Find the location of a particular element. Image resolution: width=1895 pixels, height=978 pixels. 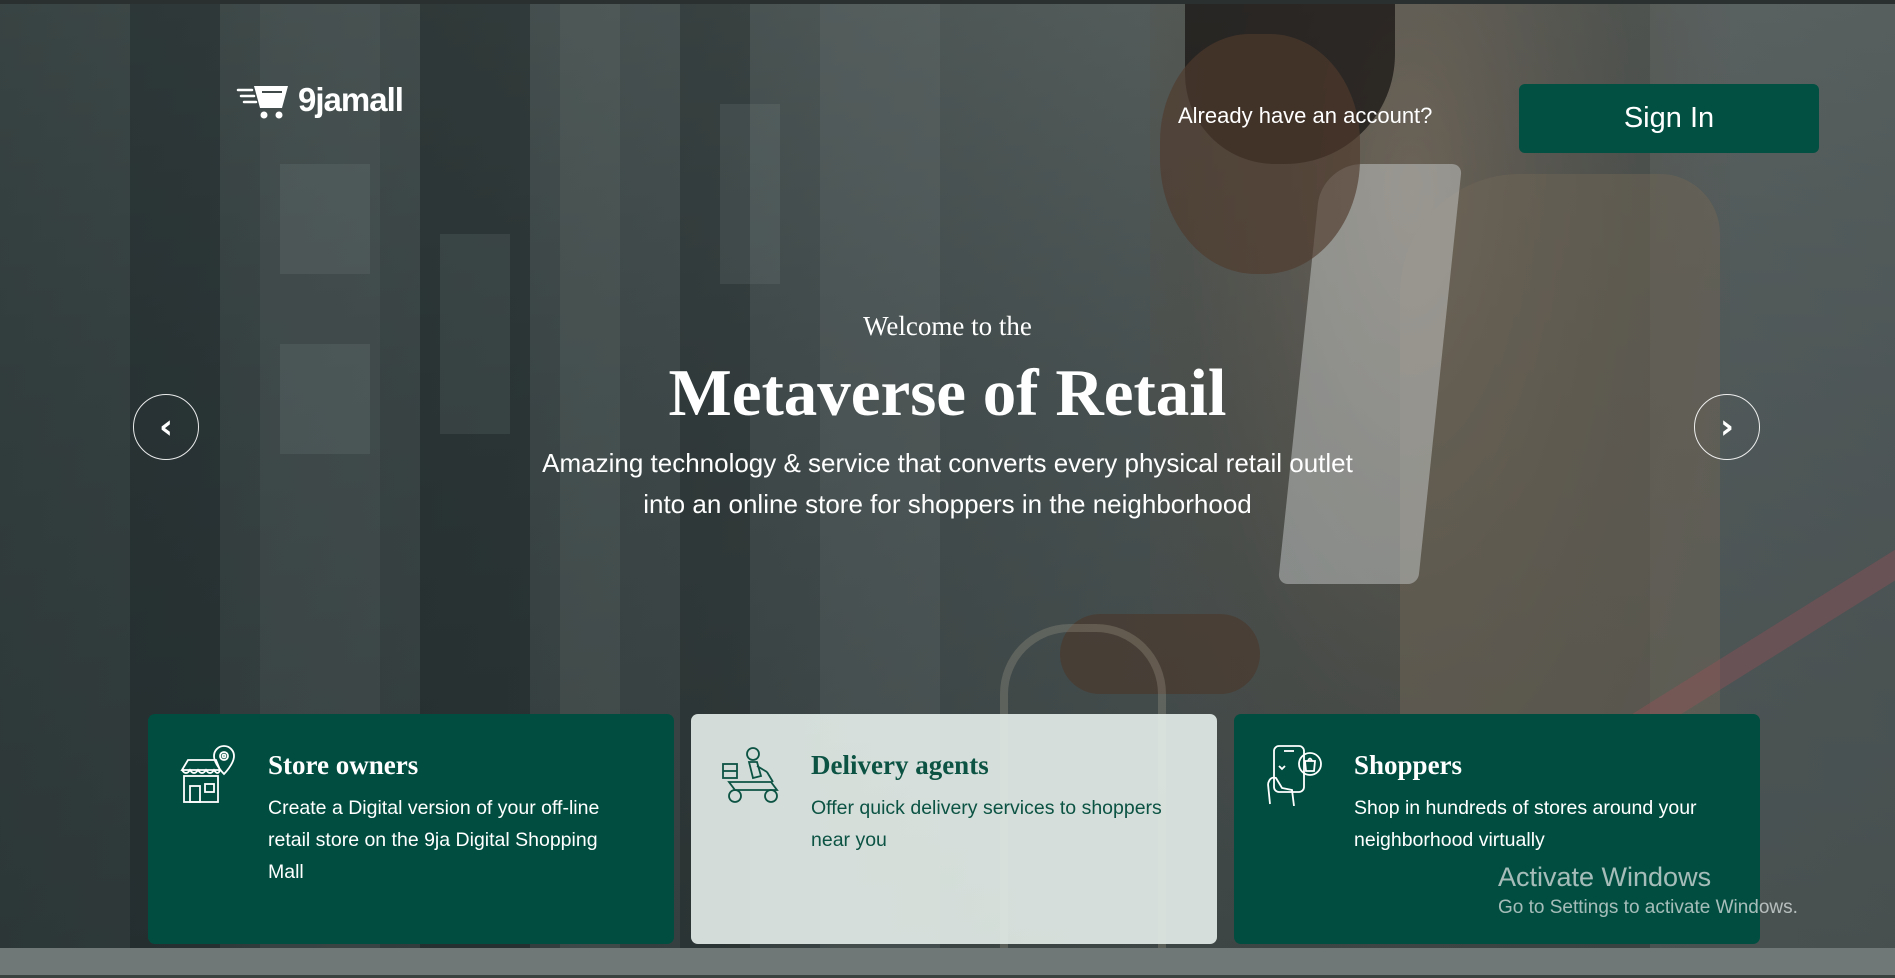

carousel-next-button: › is located at coordinates (1727, 427).